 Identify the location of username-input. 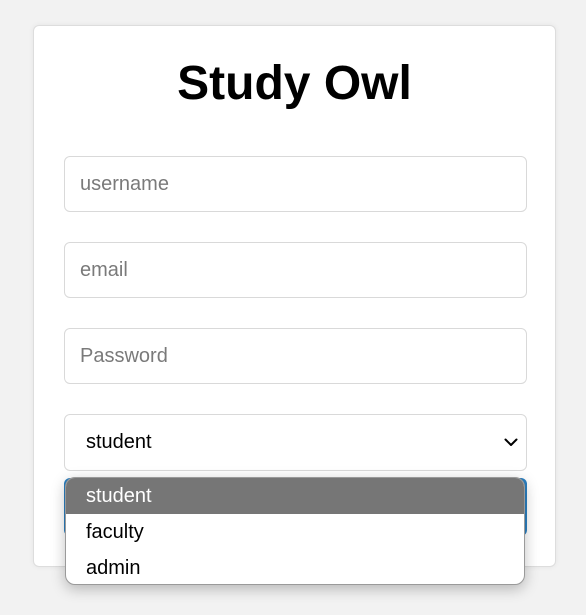
(295, 184).